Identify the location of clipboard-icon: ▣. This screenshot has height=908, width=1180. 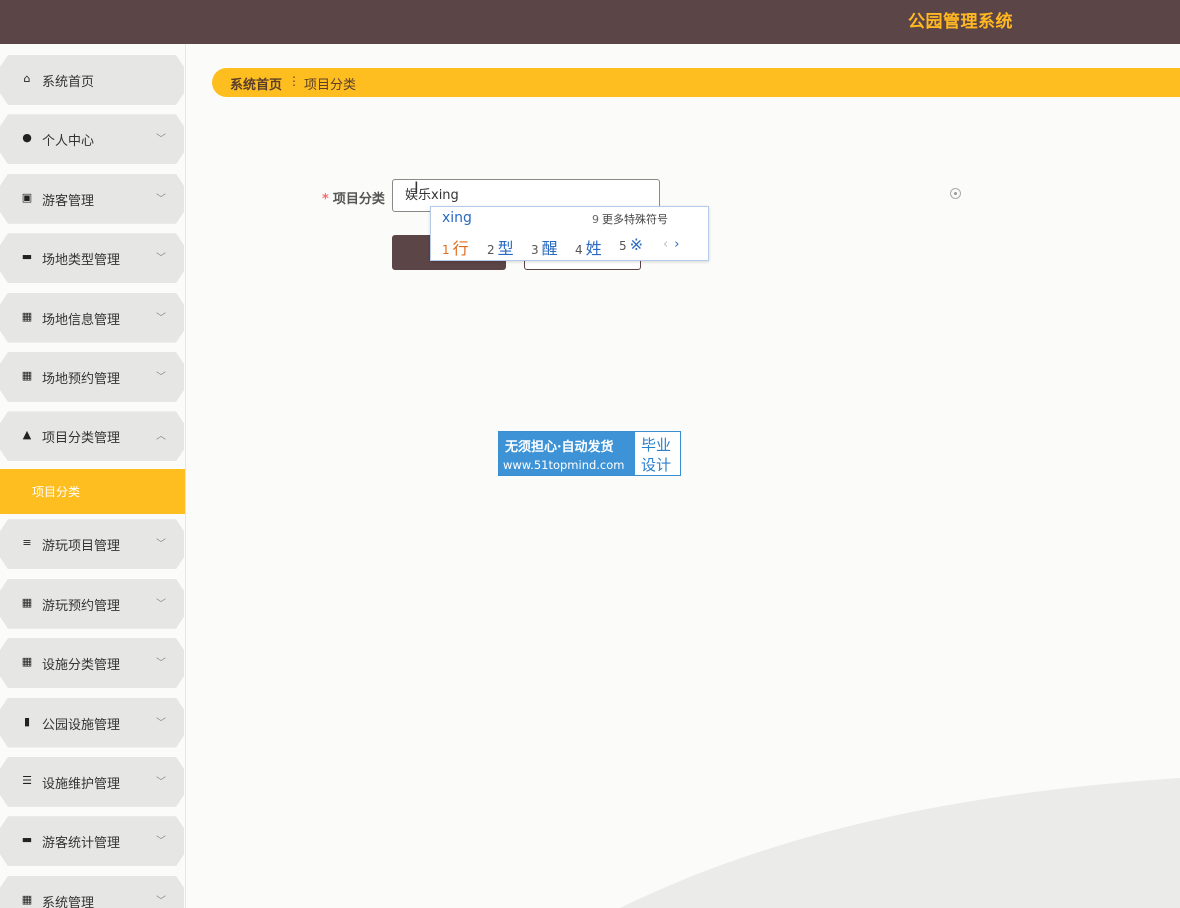
(27, 197).